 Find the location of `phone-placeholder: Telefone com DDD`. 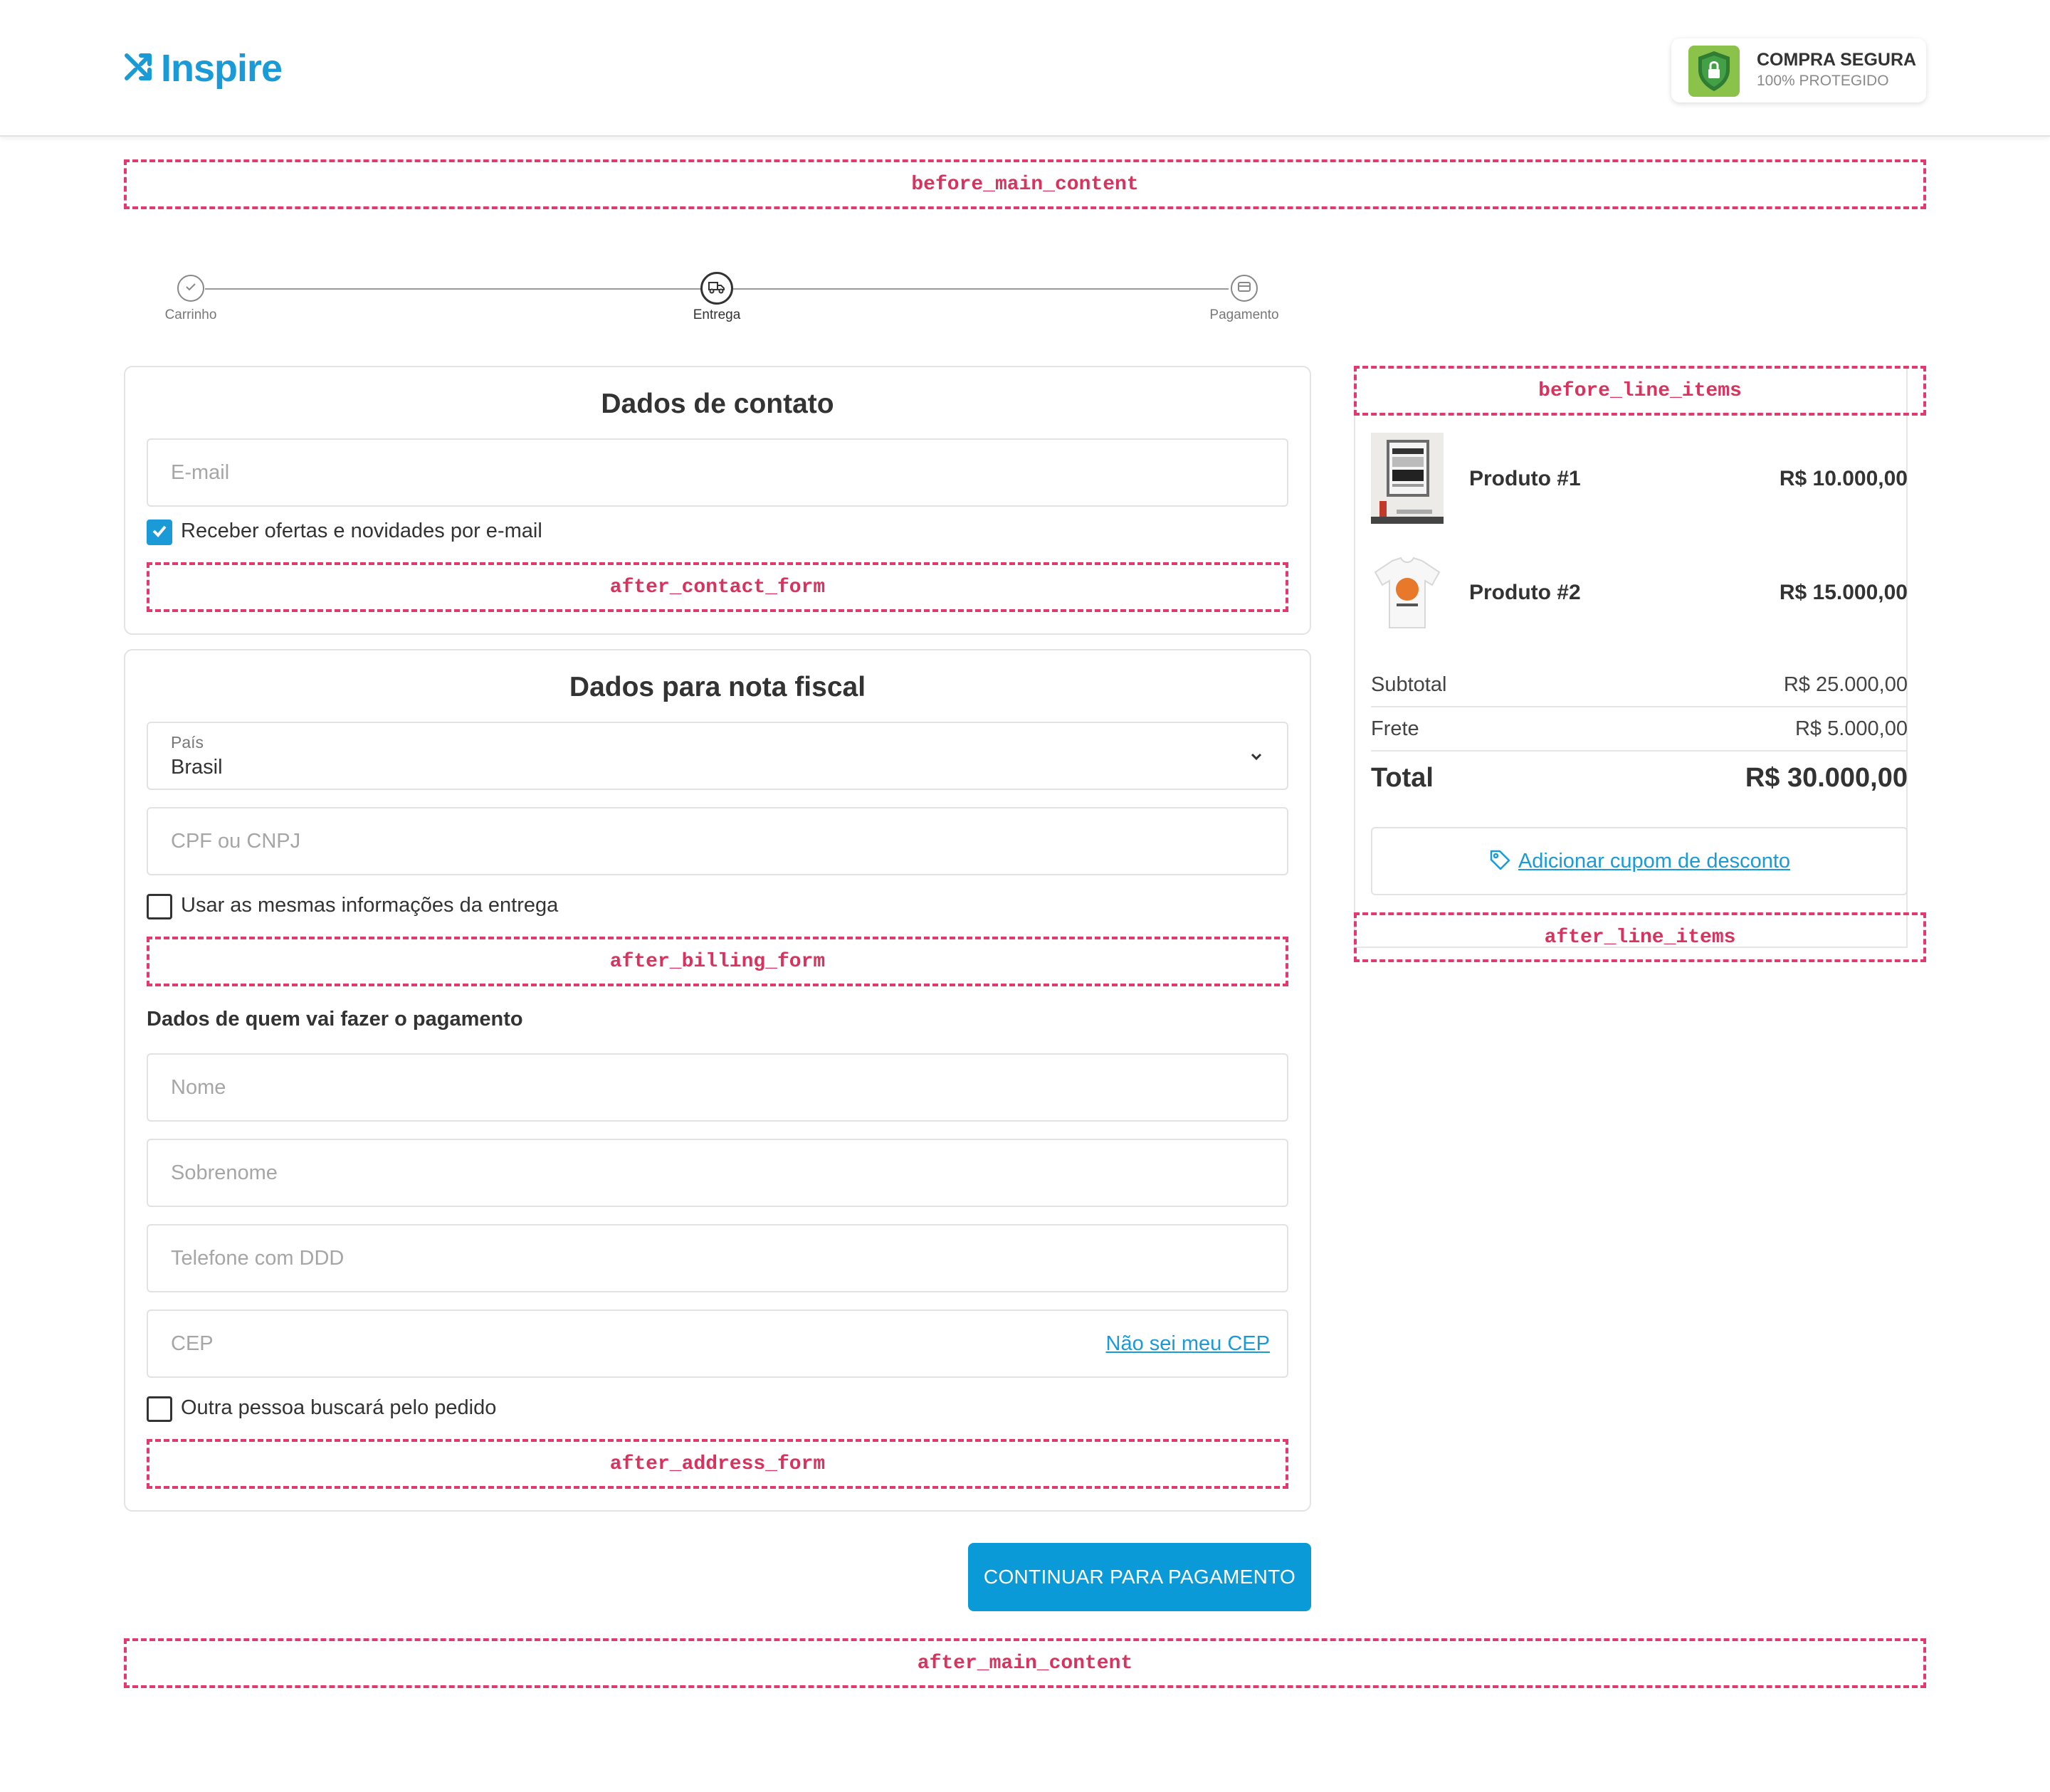

phone-placeholder: Telefone com DDD is located at coordinates (258, 1258).